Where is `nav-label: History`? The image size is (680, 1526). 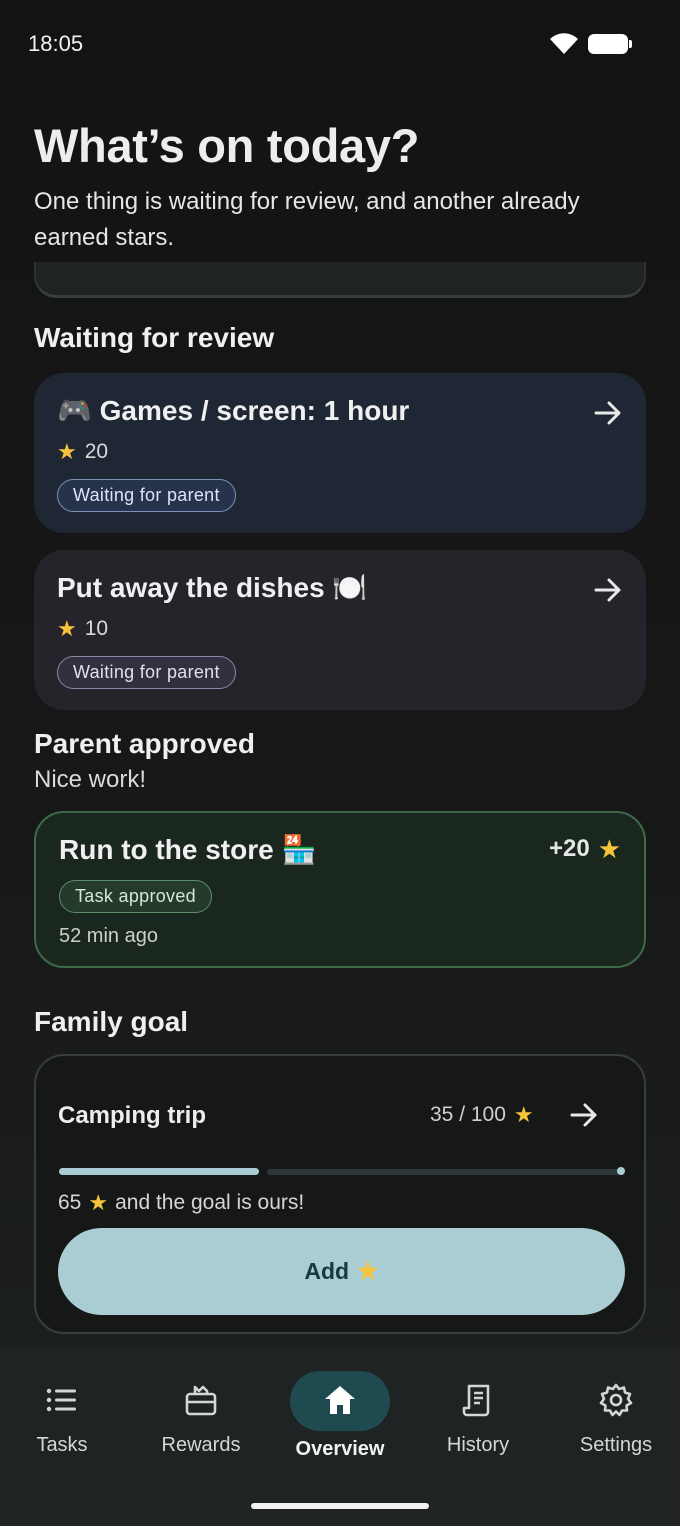 nav-label: History is located at coordinates (478, 1445).